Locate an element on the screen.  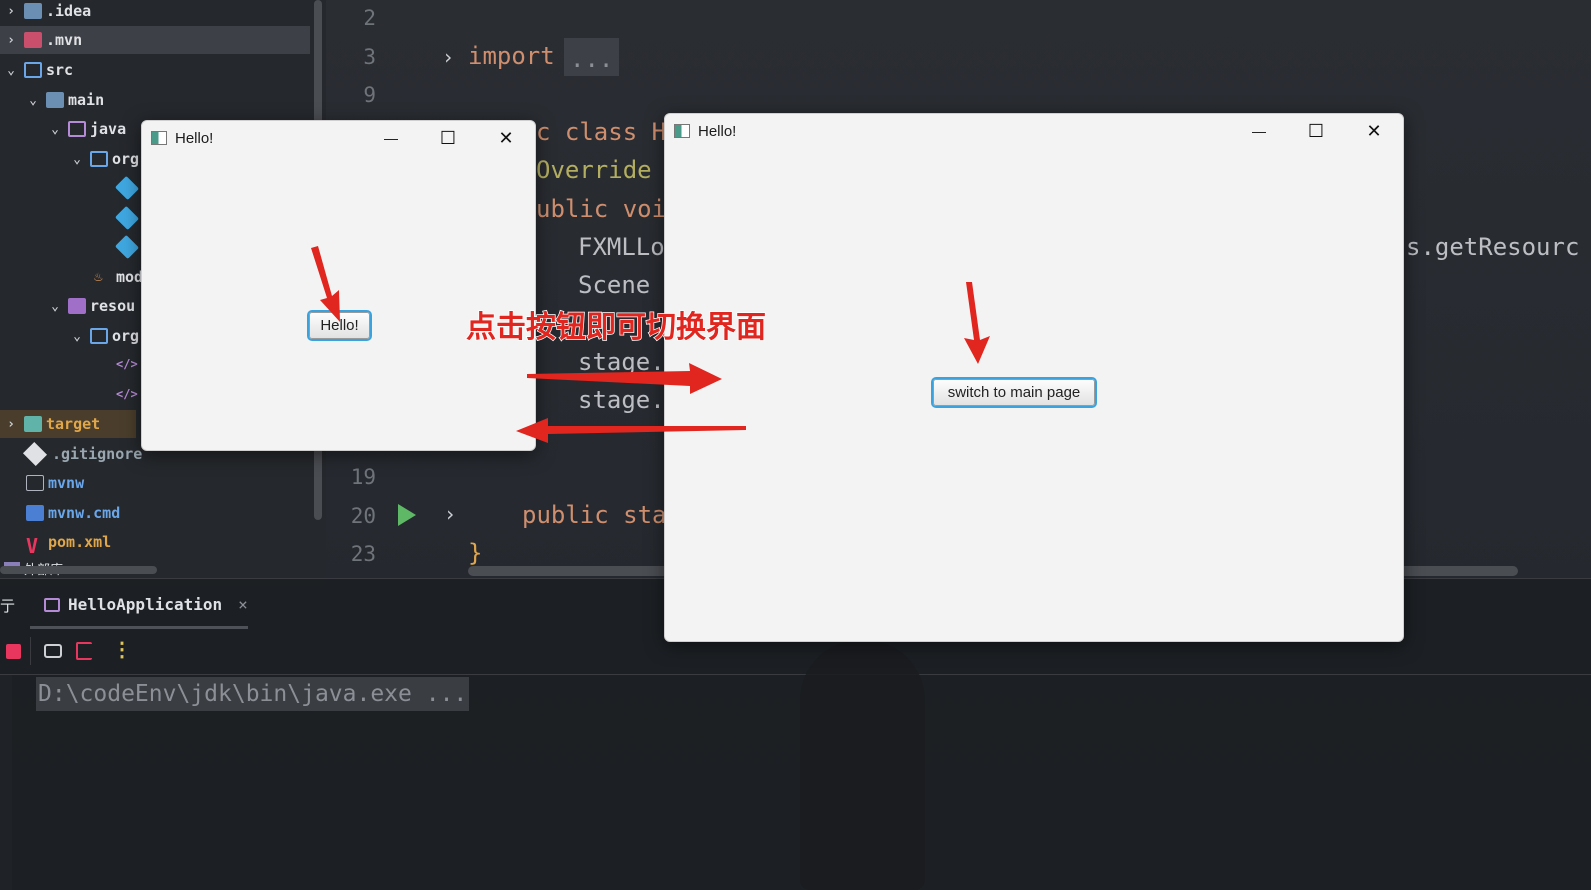
tree-item-idea: › .idea is located at coordinates (157, 12).